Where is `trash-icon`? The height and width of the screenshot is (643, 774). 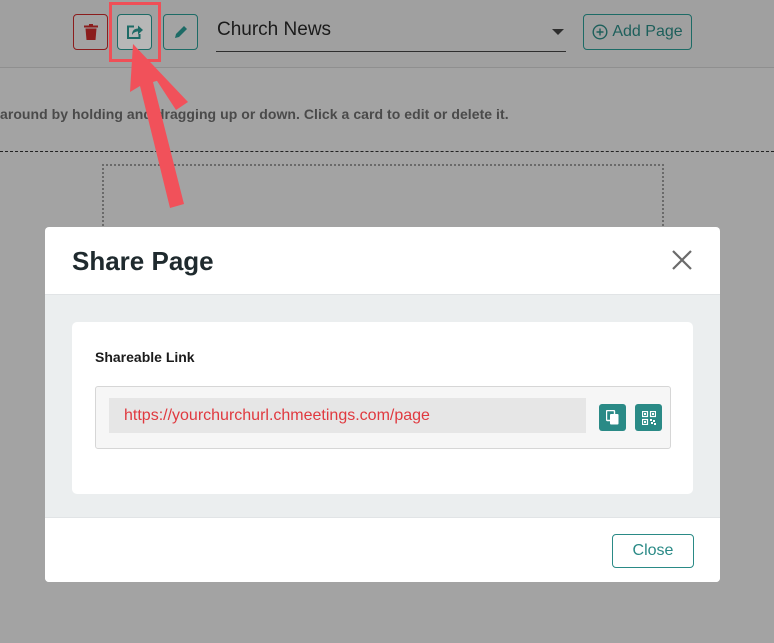 trash-icon is located at coordinates (90, 32).